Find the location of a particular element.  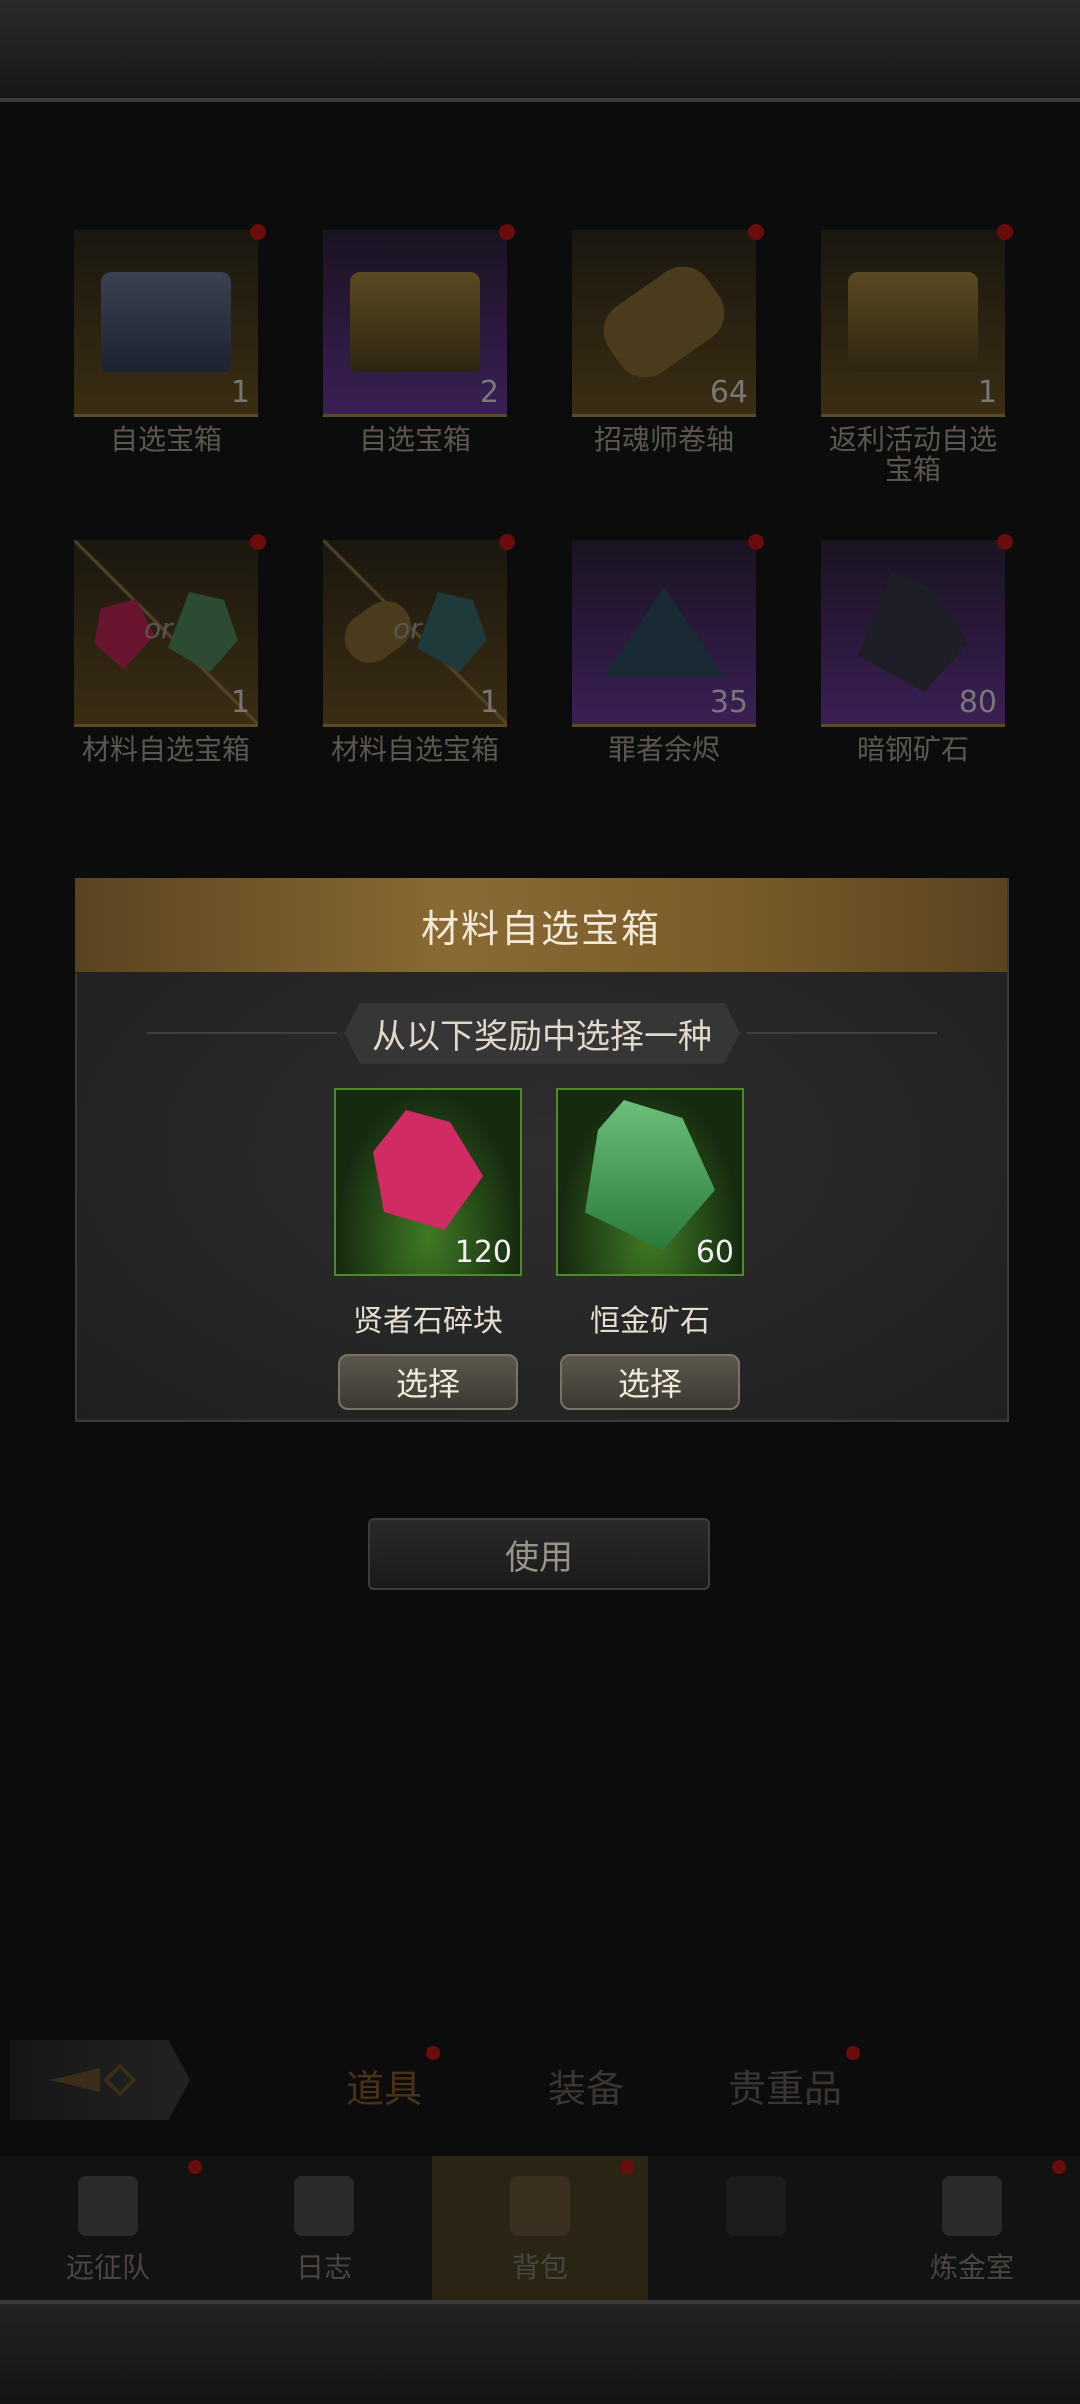

nav-expedition: 远征队 is located at coordinates (108, 2228).